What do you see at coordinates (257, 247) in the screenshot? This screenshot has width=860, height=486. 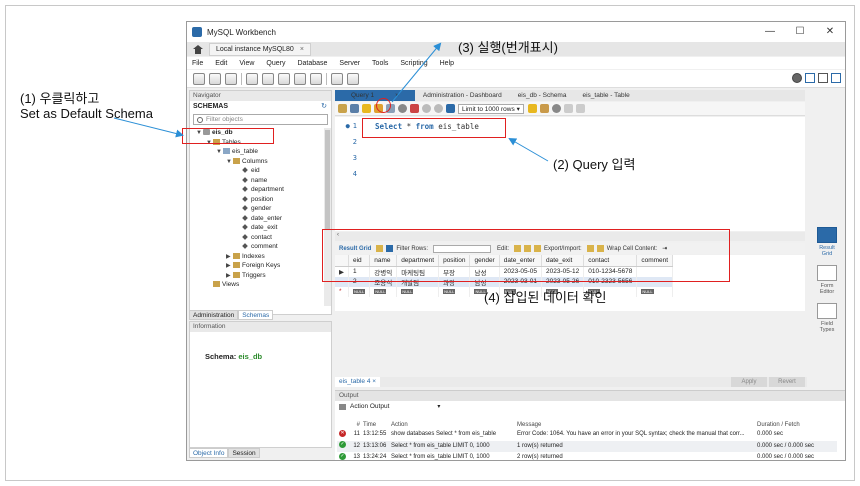 I see `tree-item: comment` at bounding box center [257, 247].